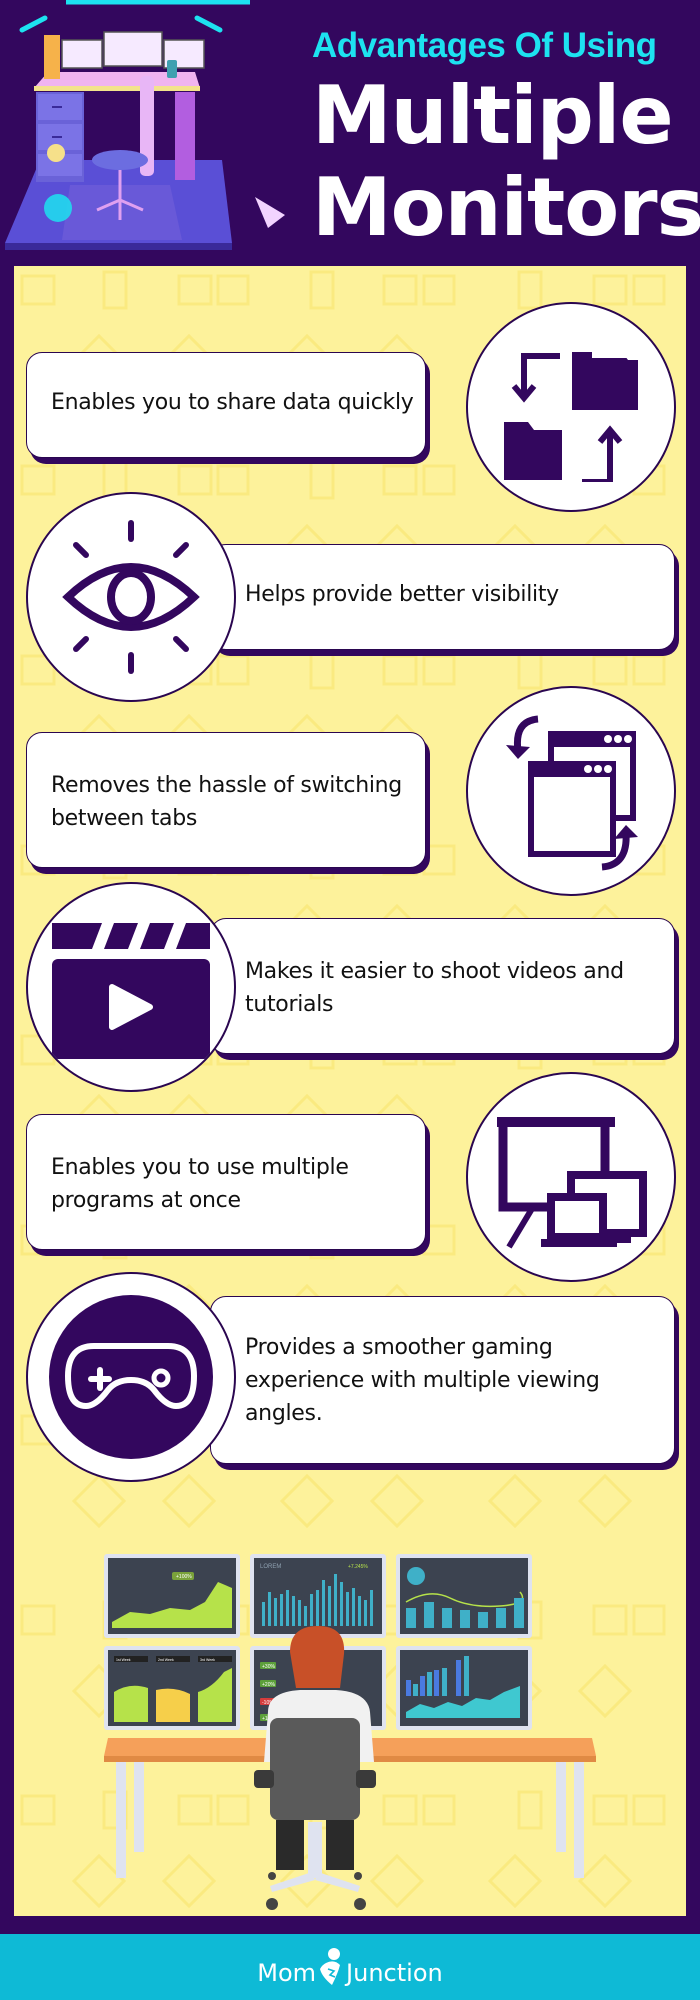 Image resolution: width=700 pixels, height=2000 pixels. Describe the element at coordinates (123, 1660) in the screenshot. I see `screen-label: 1st Week` at that location.